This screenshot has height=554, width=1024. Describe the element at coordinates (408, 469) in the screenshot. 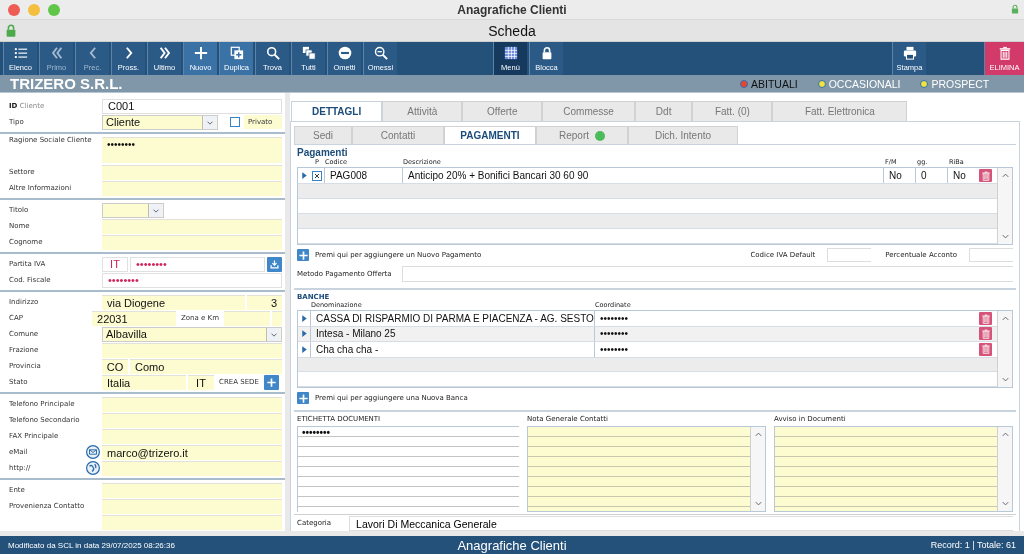

I see `text-area: ••••••••` at that location.